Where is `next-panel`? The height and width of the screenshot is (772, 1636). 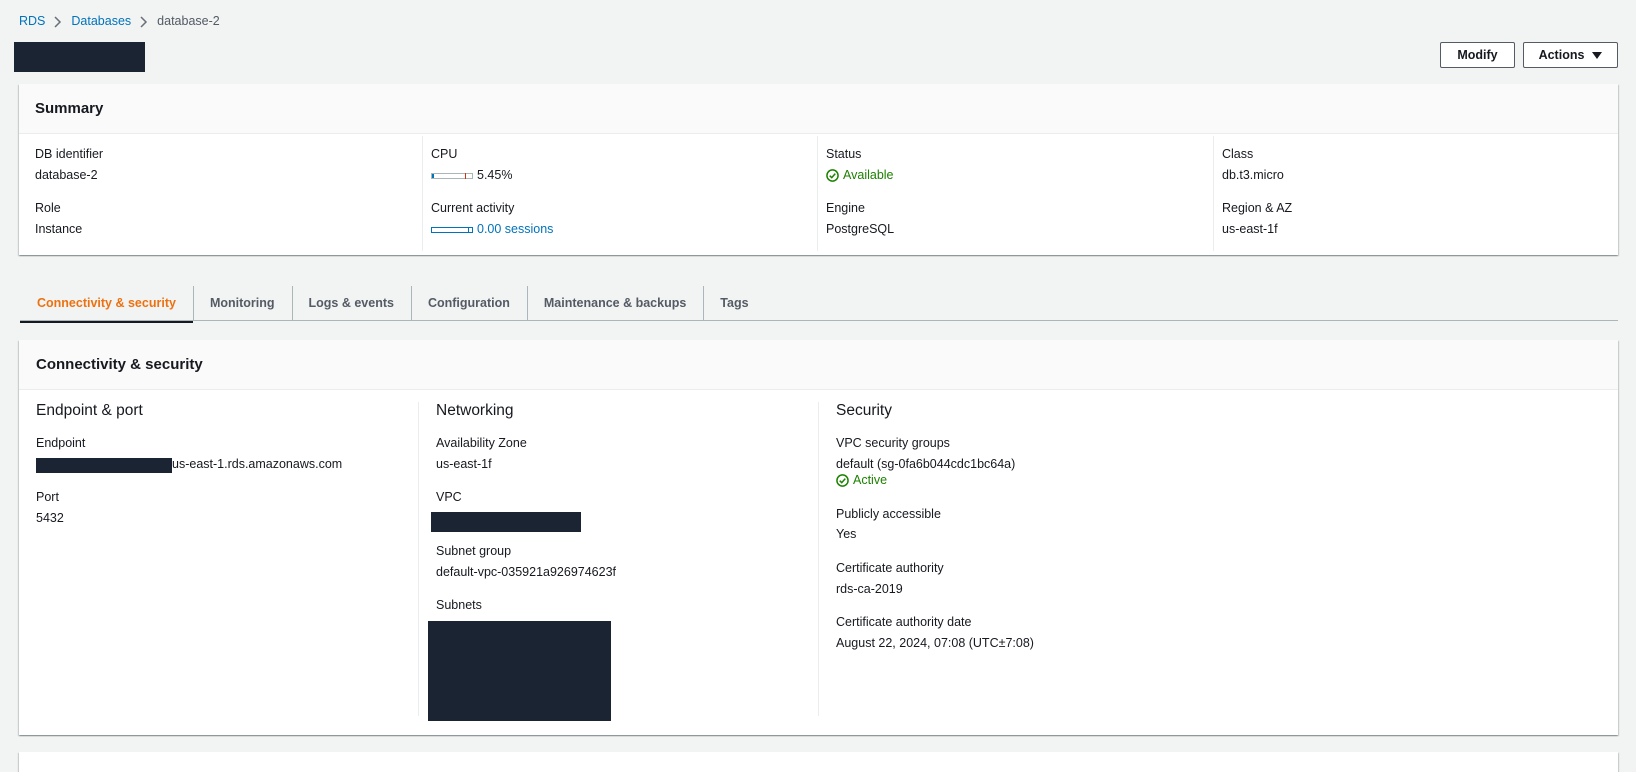
next-panel is located at coordinates (818, 762).